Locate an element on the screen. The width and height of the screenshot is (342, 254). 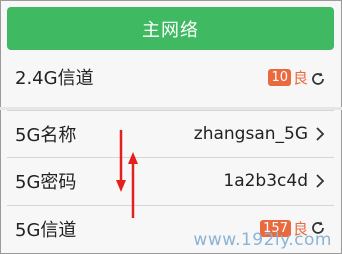
header-title: 主网络 is located at coordinates (170, 30).